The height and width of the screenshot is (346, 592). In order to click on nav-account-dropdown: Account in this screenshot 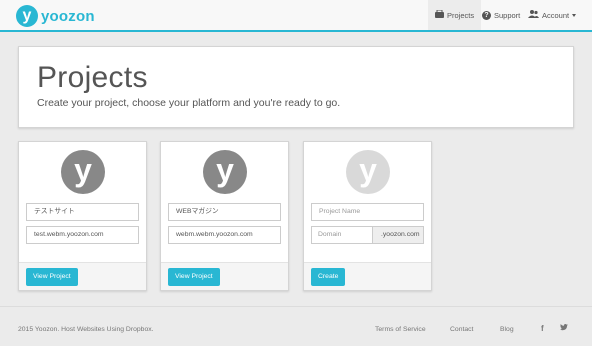, I will do `click(552, 15)`.